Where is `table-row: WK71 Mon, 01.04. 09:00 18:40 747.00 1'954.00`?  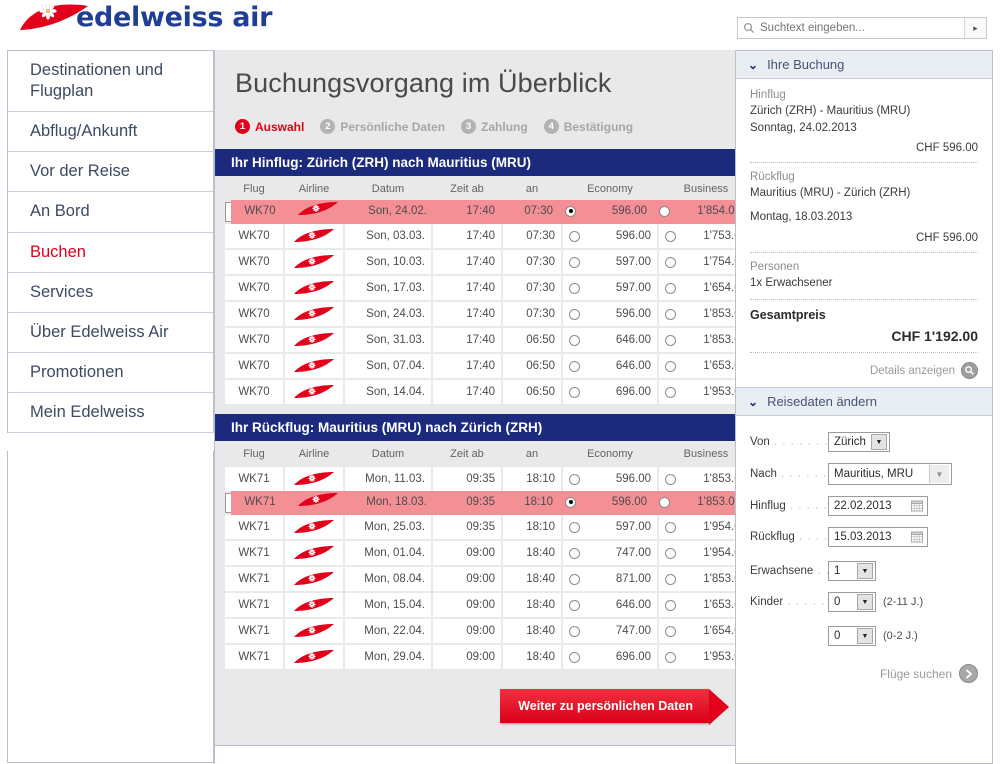
table-row: WK71 Mon, 01.04. 09:00 18:40 747.00 1'954.00 is located at coordinates (489, 553).